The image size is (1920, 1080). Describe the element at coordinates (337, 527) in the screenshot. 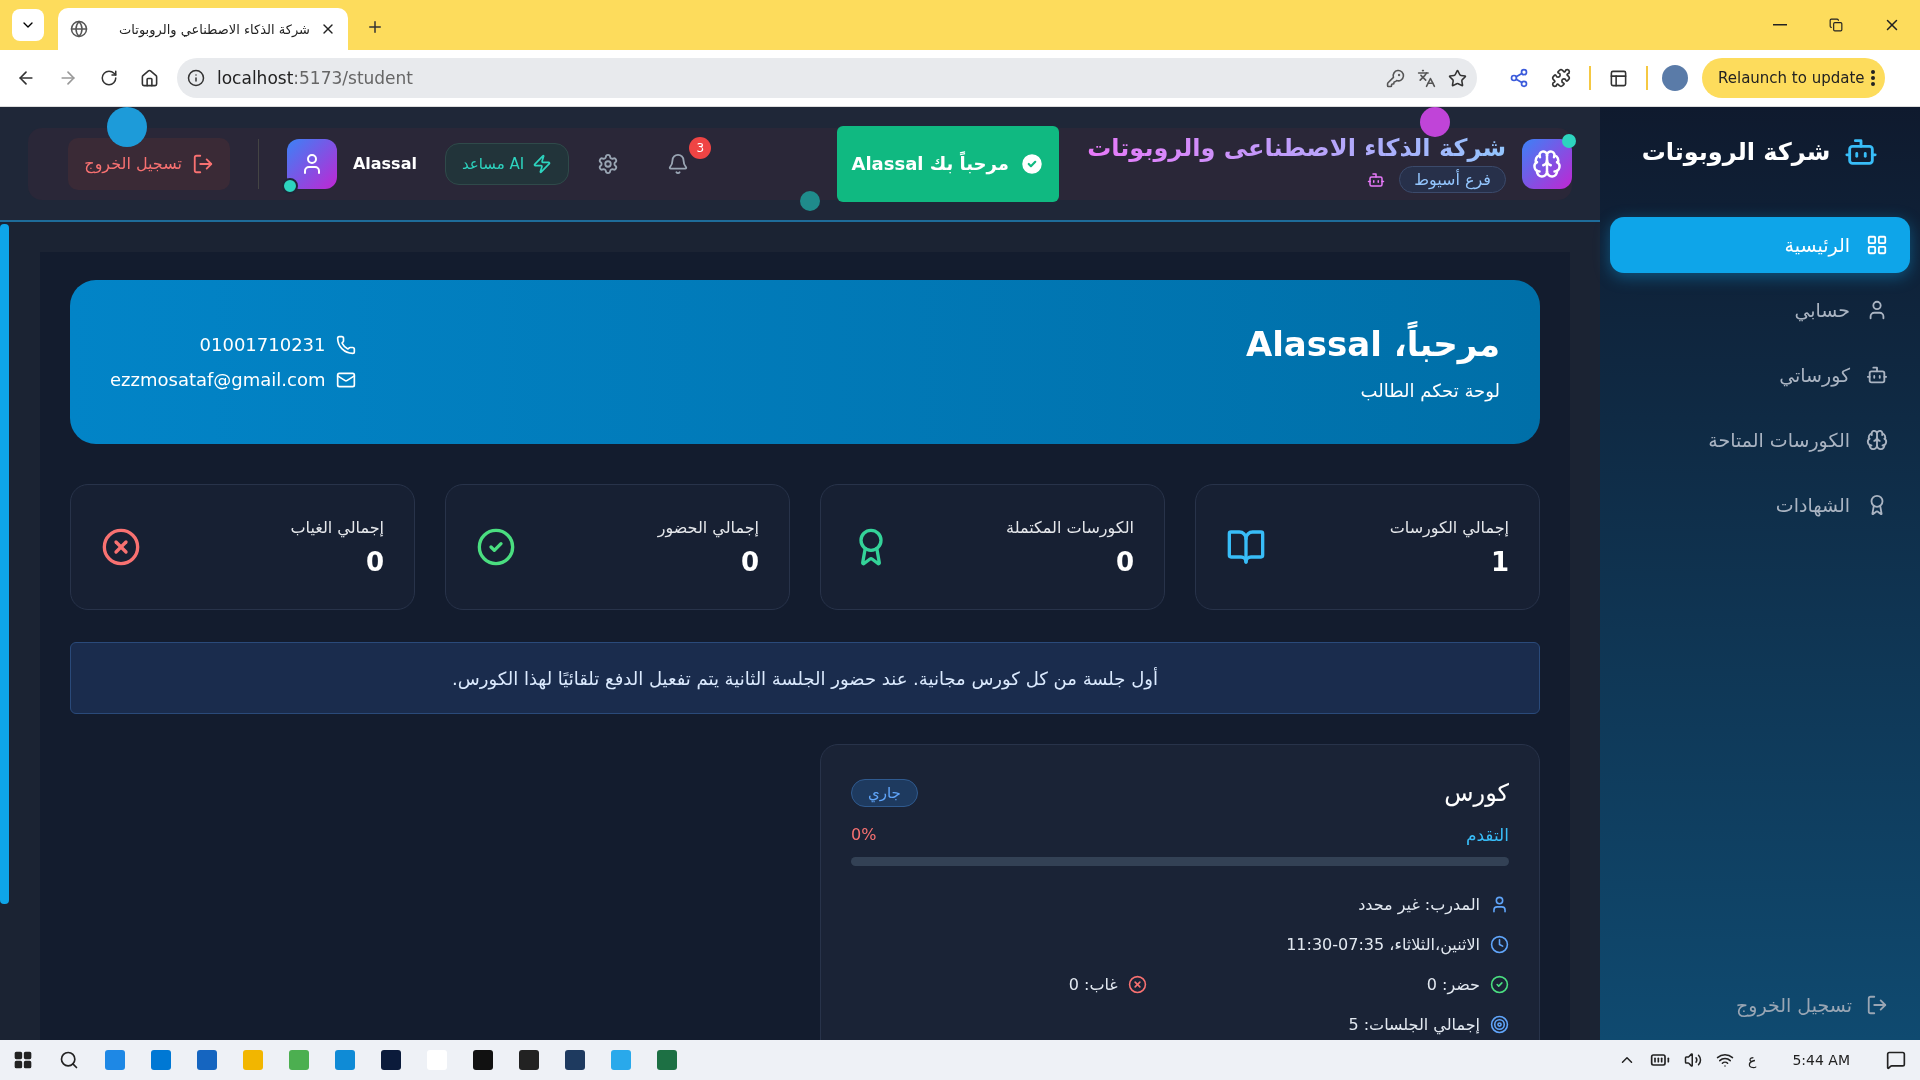

I see `stat-label: إجمالي الغياب` at that location.